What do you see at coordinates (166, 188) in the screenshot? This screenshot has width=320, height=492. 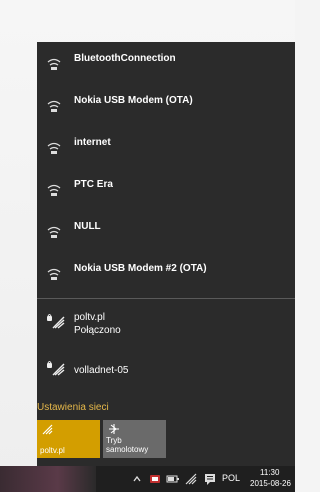 I see `connection-item-ptc-era: PTC Era` at bounding box center [166, 188].